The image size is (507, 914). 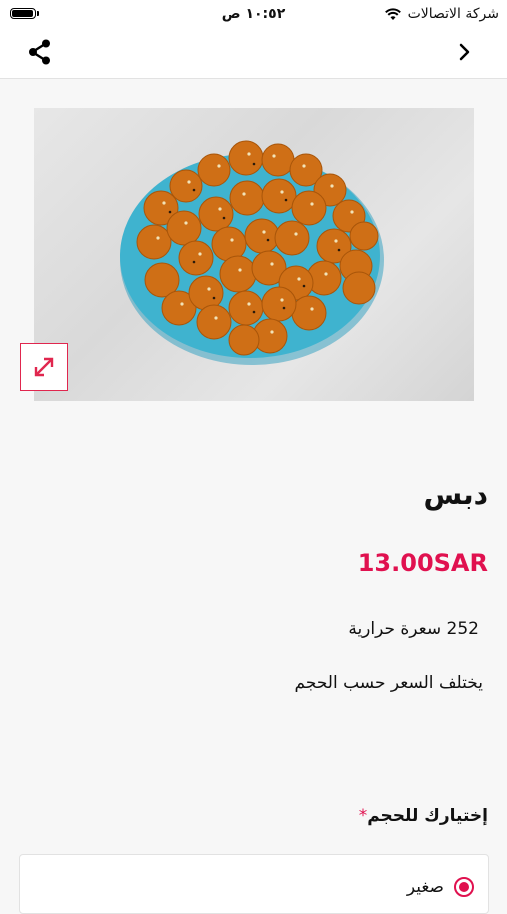 What do you see at coordinates (388, 683) in the screenshot?
I see `price-note: يختلف السعر حسب الحجم` at bounding box center [388, 683].